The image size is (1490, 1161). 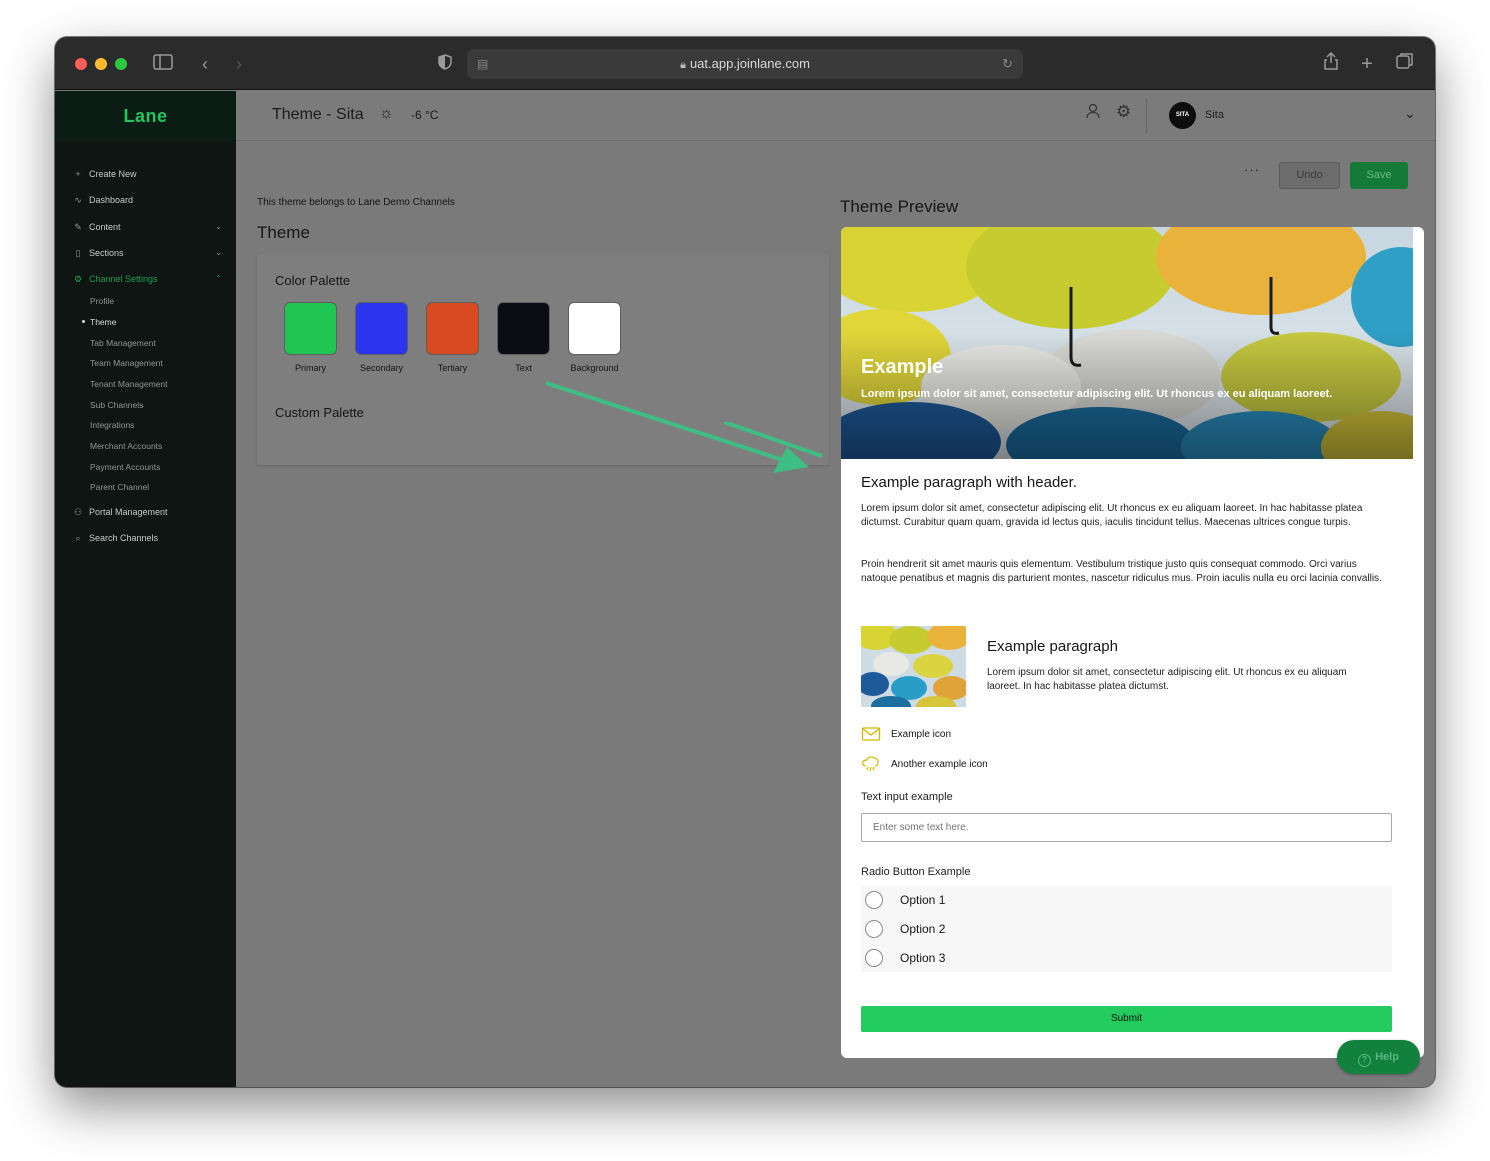 What do you see at coordinates (1126, 1019) in the screenshot?
I see `submit-button: Submit` at bounding box center [1126, 1019].